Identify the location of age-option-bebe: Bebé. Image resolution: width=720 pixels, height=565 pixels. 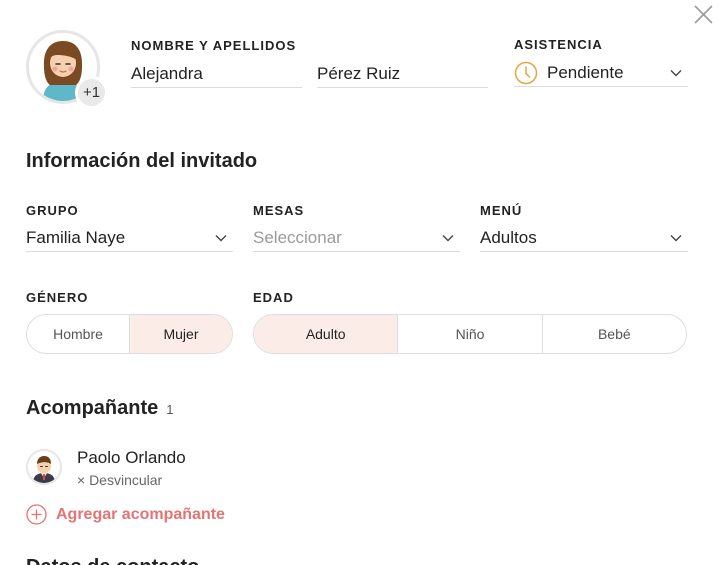
(613, 334).